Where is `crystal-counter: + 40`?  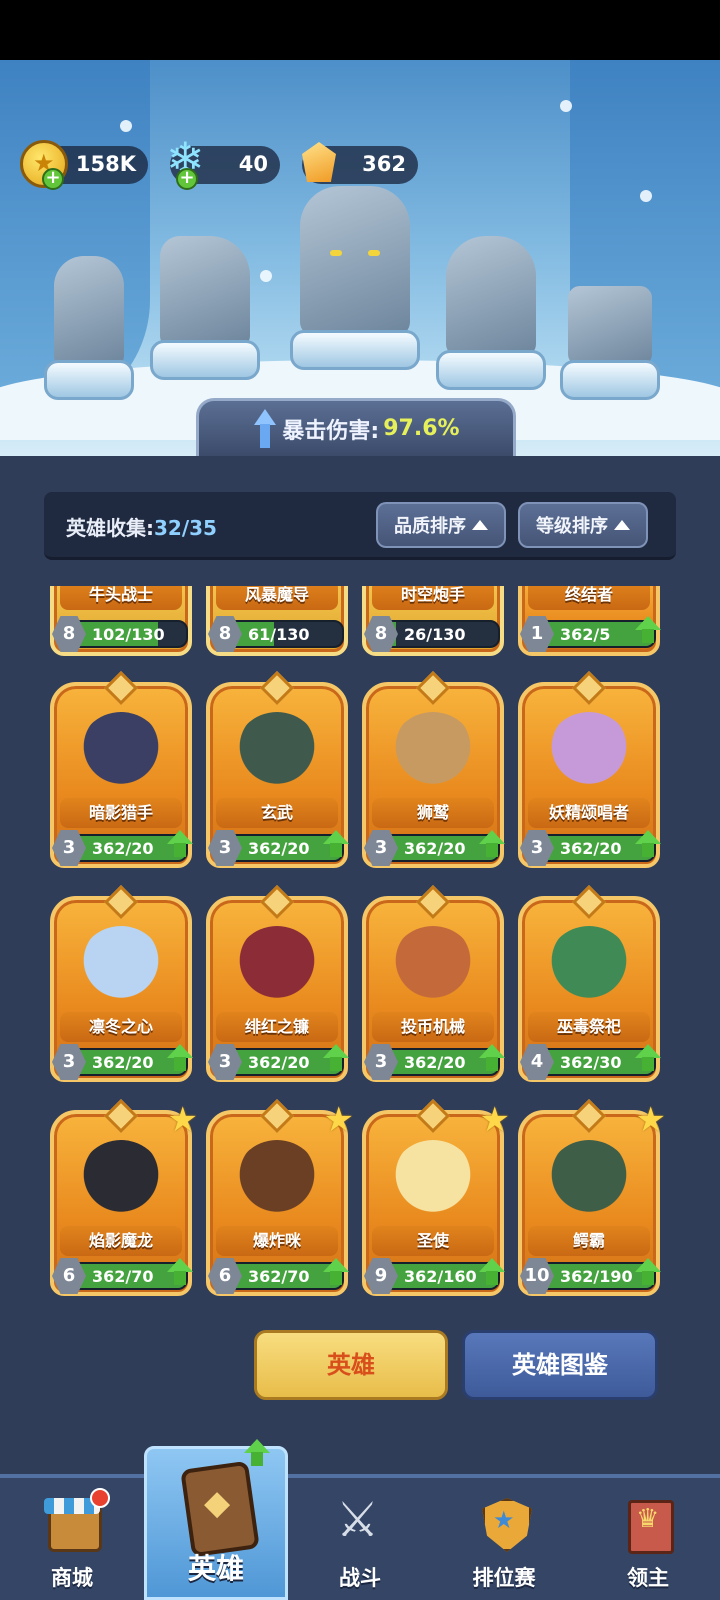
crystal-counter: + 40 is located at coordinates (223, 161).